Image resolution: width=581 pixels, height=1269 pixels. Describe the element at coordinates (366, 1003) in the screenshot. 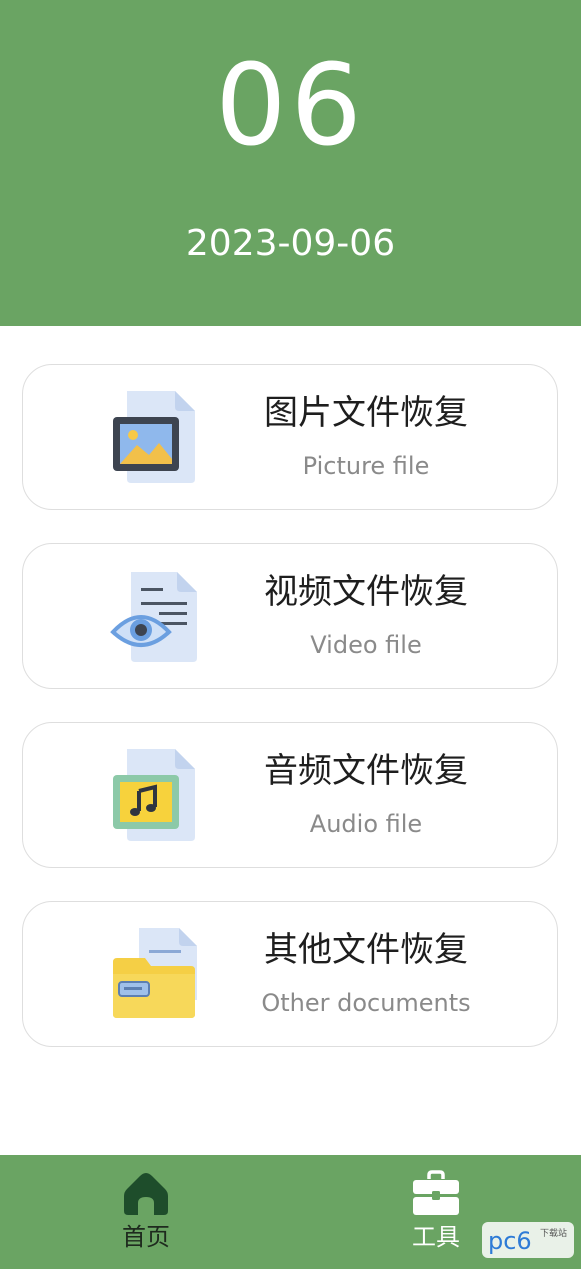

I see `card-subtitle: Other documents` at that location.